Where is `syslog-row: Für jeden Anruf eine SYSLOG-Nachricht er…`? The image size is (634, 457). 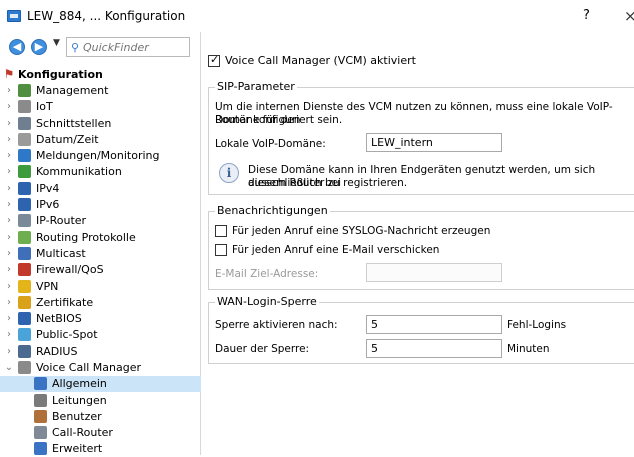 syslog-row: Für jeden Anruf eine SYSLOG-Nachricht er… is located at coordinates (352, 231).